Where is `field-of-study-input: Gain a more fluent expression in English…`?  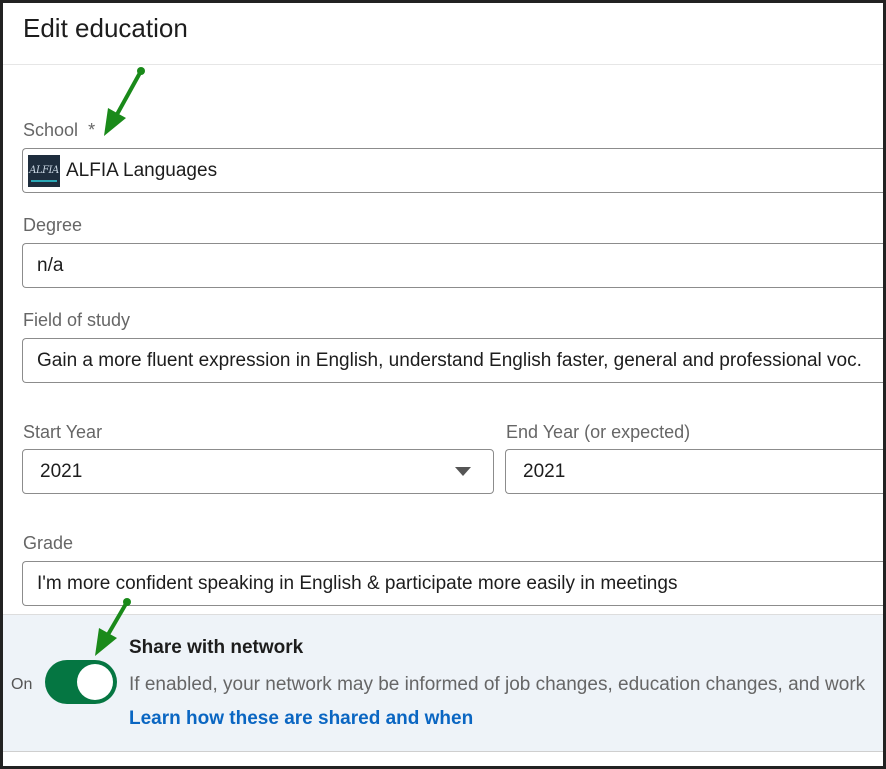 field-of-study-input: Gain a more fluent expression in English… is located at coordinates (452, 360).